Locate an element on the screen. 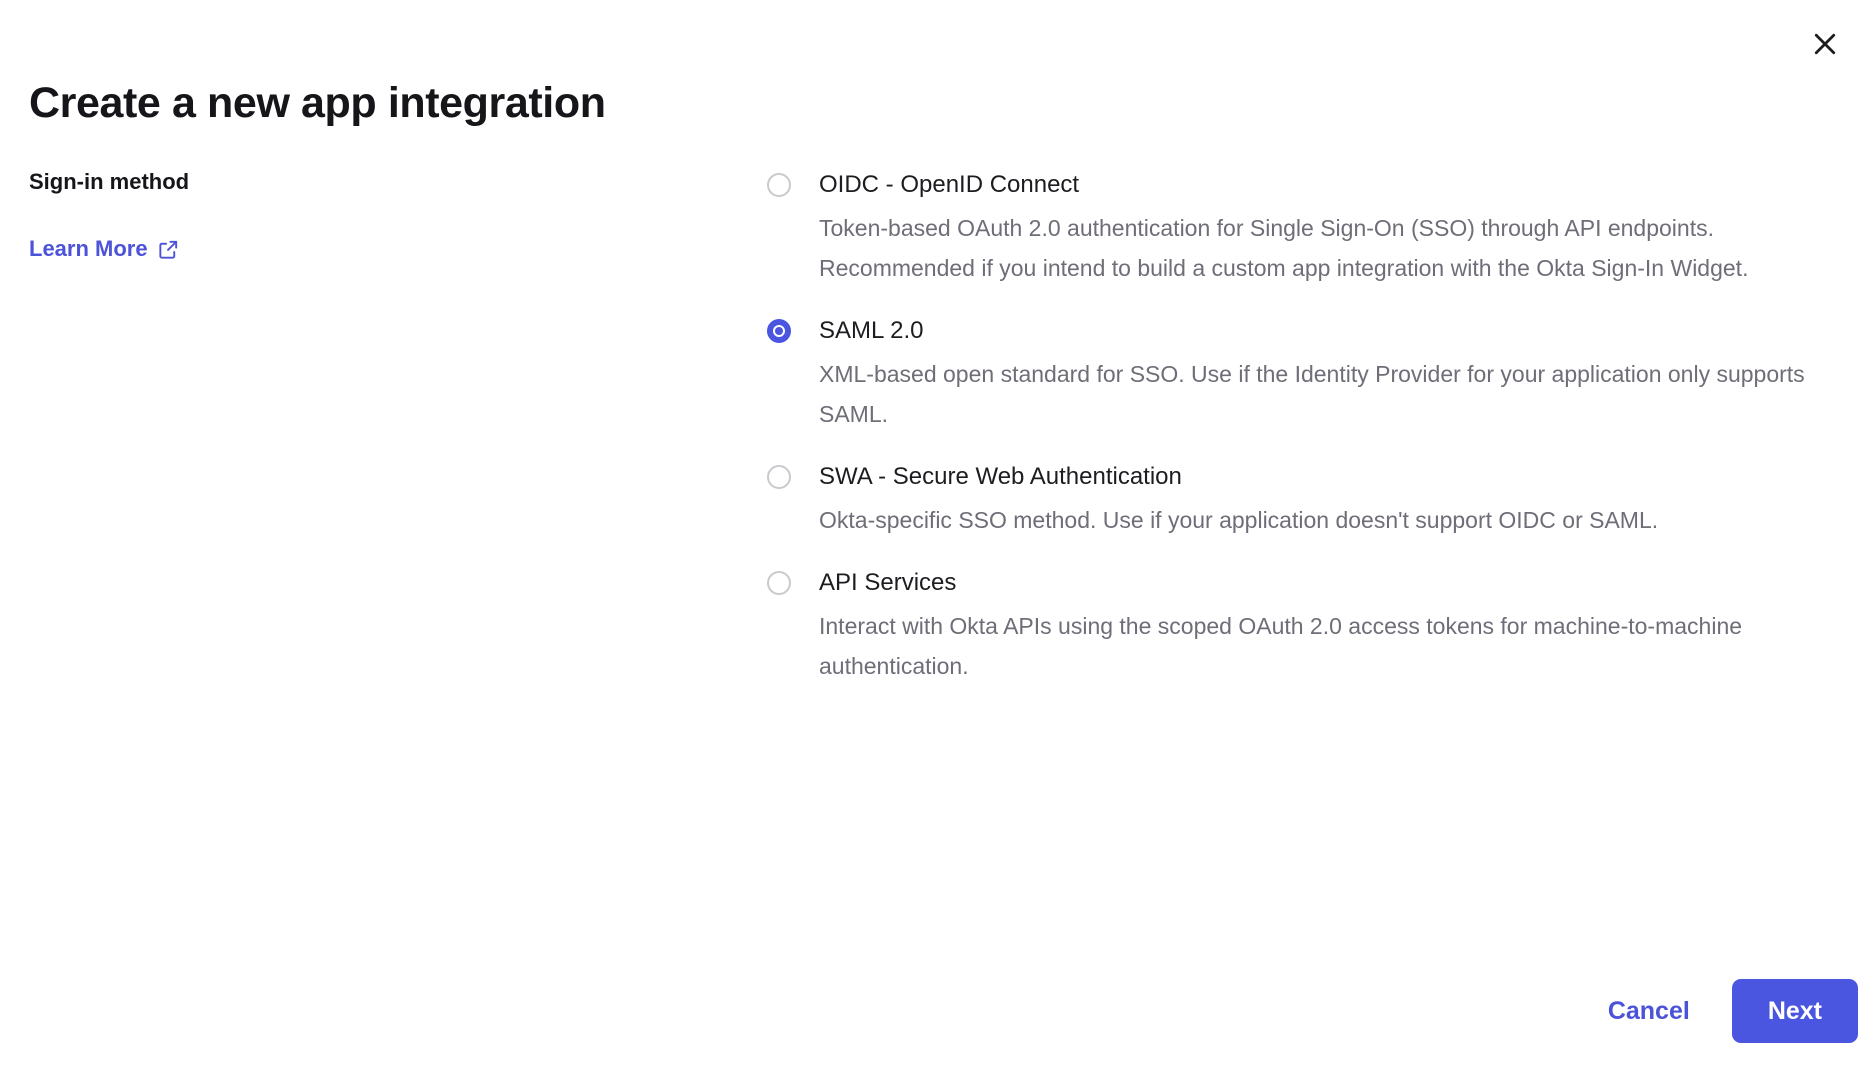 The image size is (1874, 1074). close-icon-glyph is located at coordinates (1825, 44).